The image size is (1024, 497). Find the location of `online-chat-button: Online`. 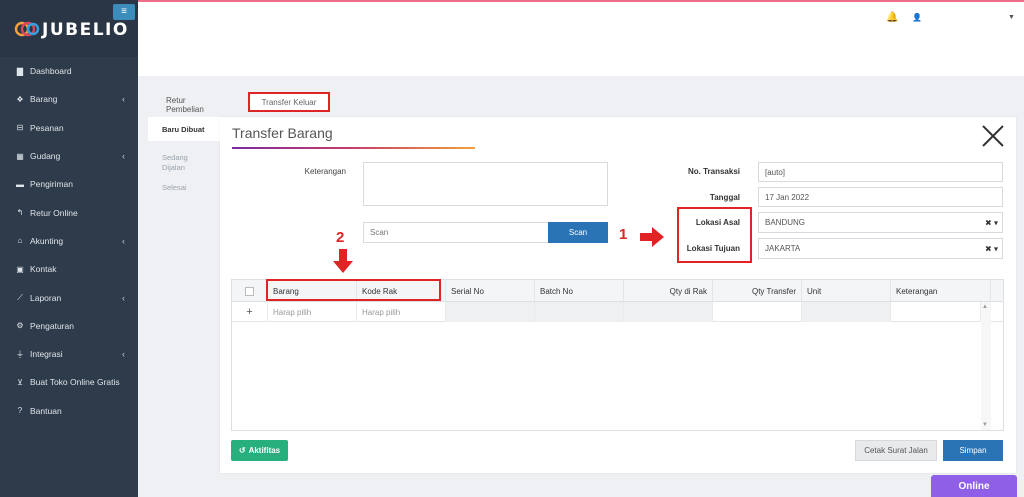

online-chat-button: Online is located at coordinates (974, 486).